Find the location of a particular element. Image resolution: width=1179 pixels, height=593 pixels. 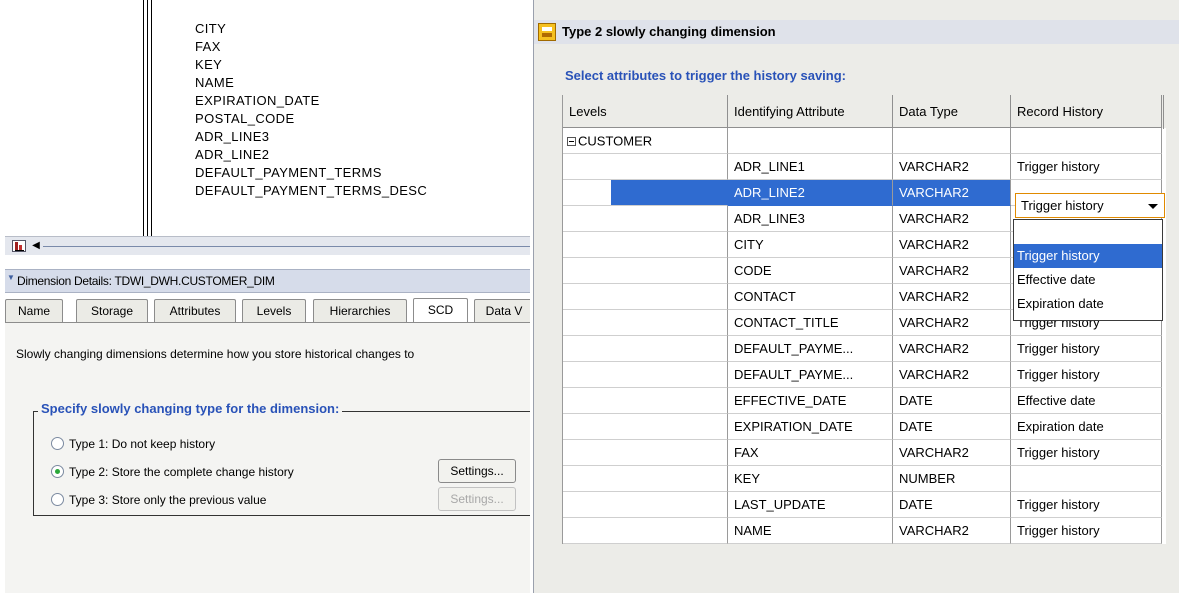

dropdown-option-trigger-history: Trigger history is located at coordinates (1088, 256).